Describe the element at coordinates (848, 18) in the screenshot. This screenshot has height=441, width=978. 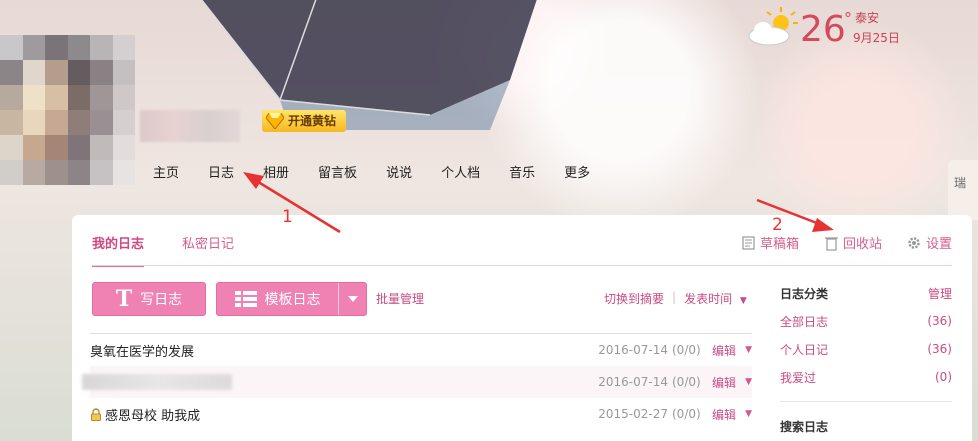
I see `degree-symbol: °` at that location.